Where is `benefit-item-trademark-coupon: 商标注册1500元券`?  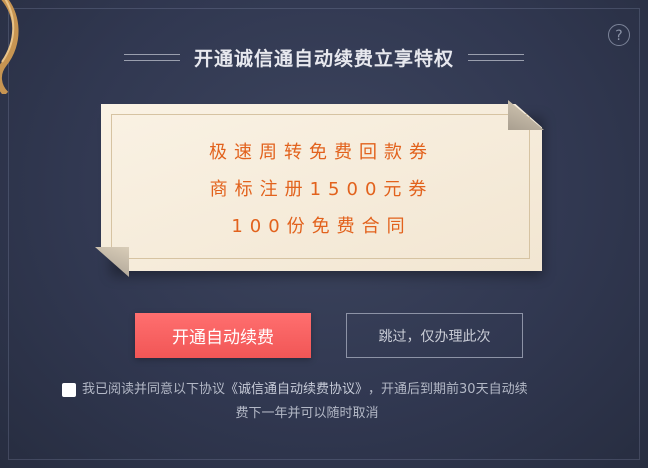
benefit-item-trademark-coupon: 商标注册1500元券 is located at coordinates (321, 189).